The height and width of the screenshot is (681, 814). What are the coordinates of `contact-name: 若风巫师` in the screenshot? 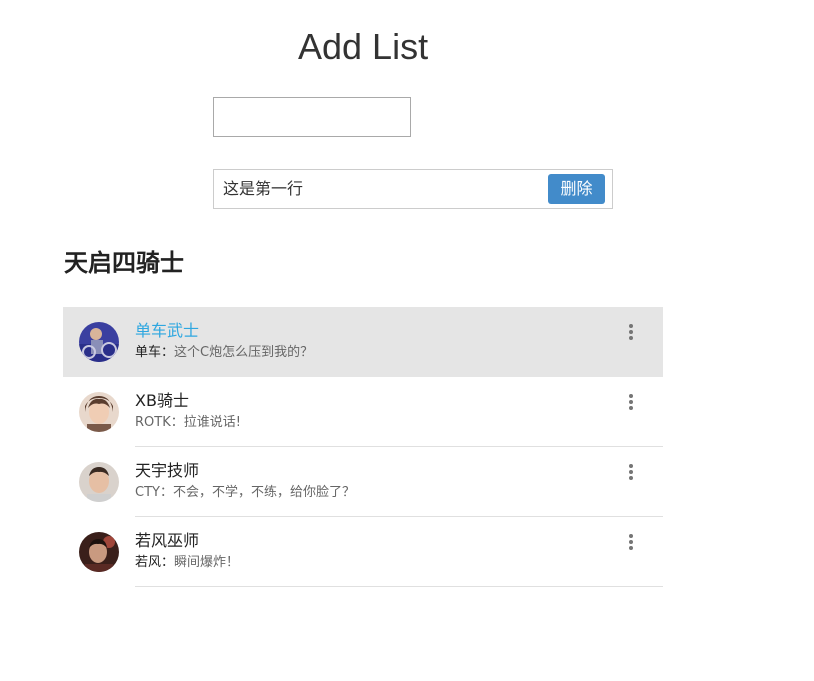 It's located at (167, 540).